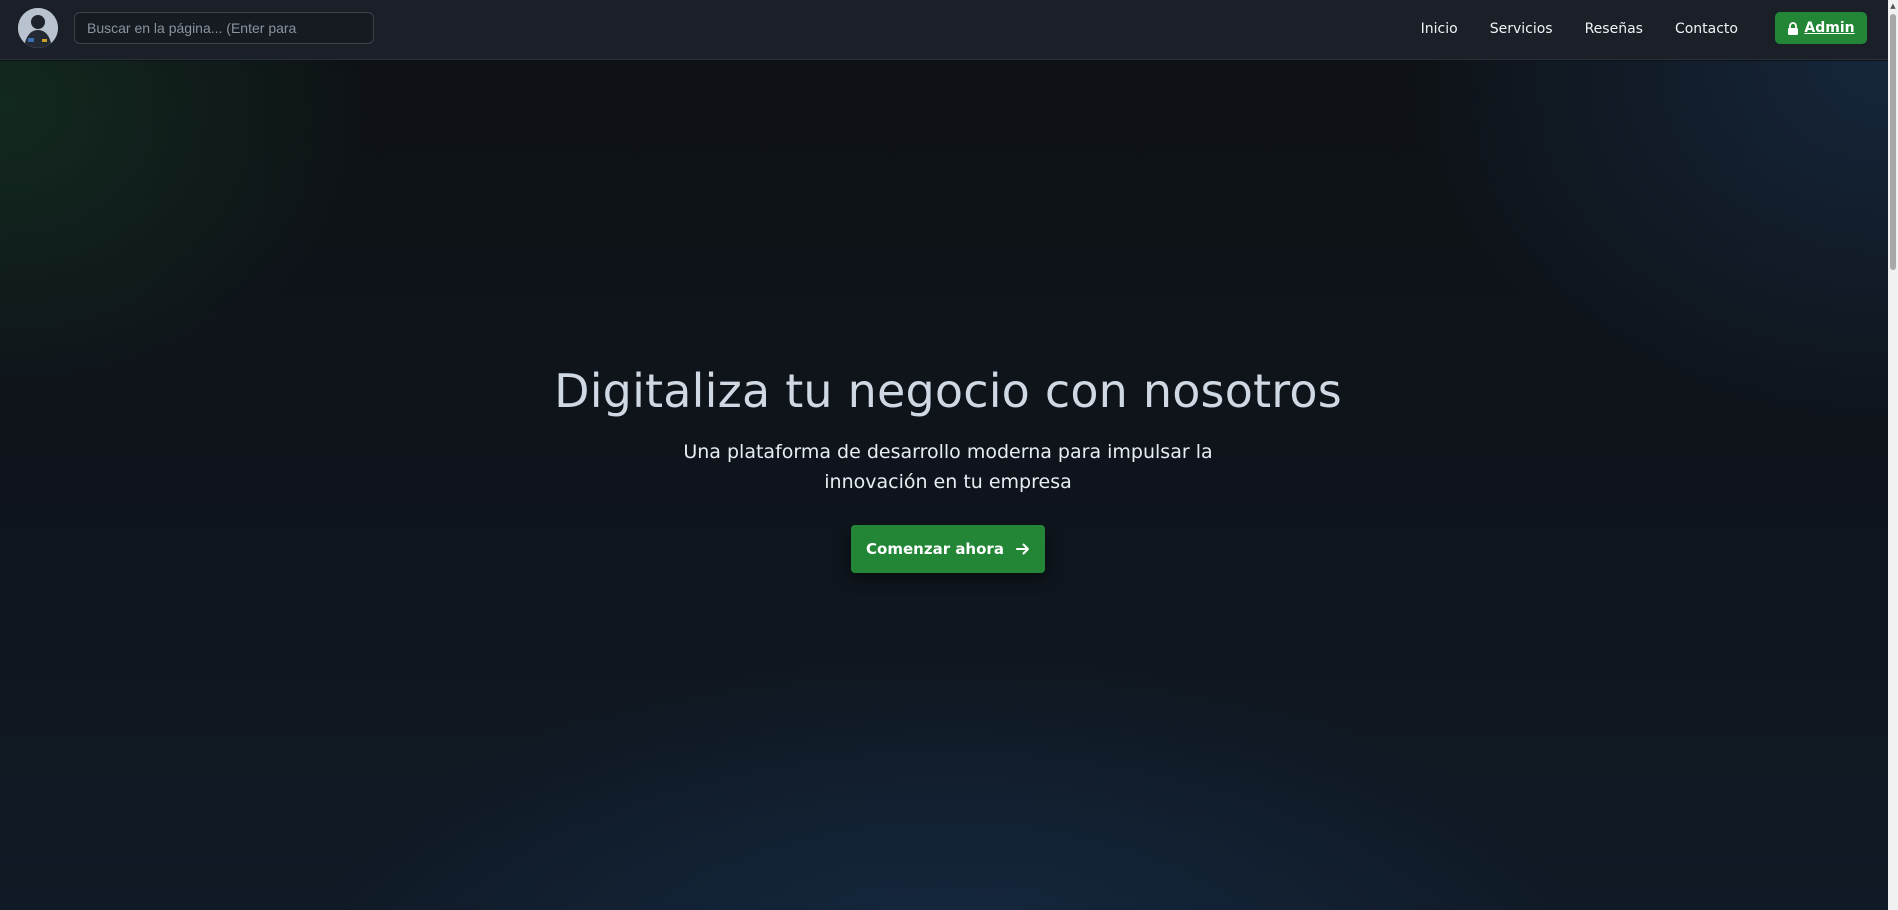  Describe the element at coordinates (1829, 28) in the screenshot. I see `admin-button-label: Admin` at that location.